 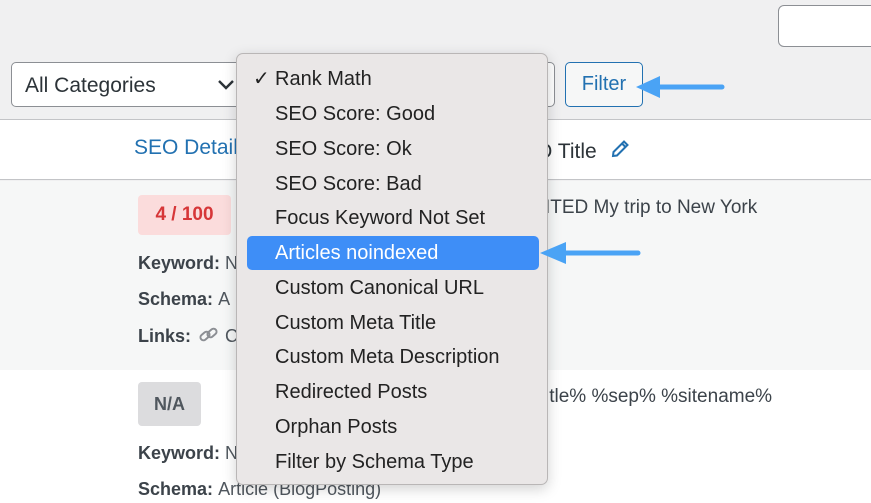 What do you see at coordinates (261, 79) in the screenshot?
I see `checkmark-icon: ✓` at bounding box center [261, 79].